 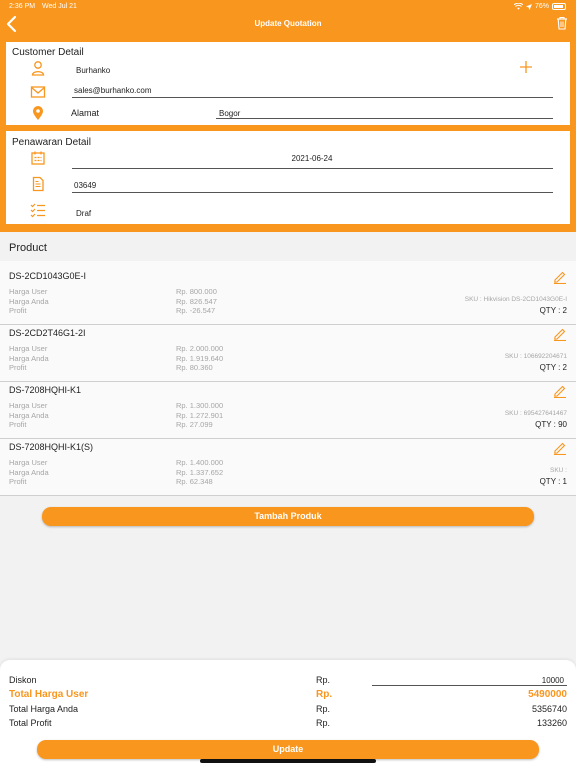 I want to click on harga-user-value: Rp. 2.000.000, so click(x=200, y=348).